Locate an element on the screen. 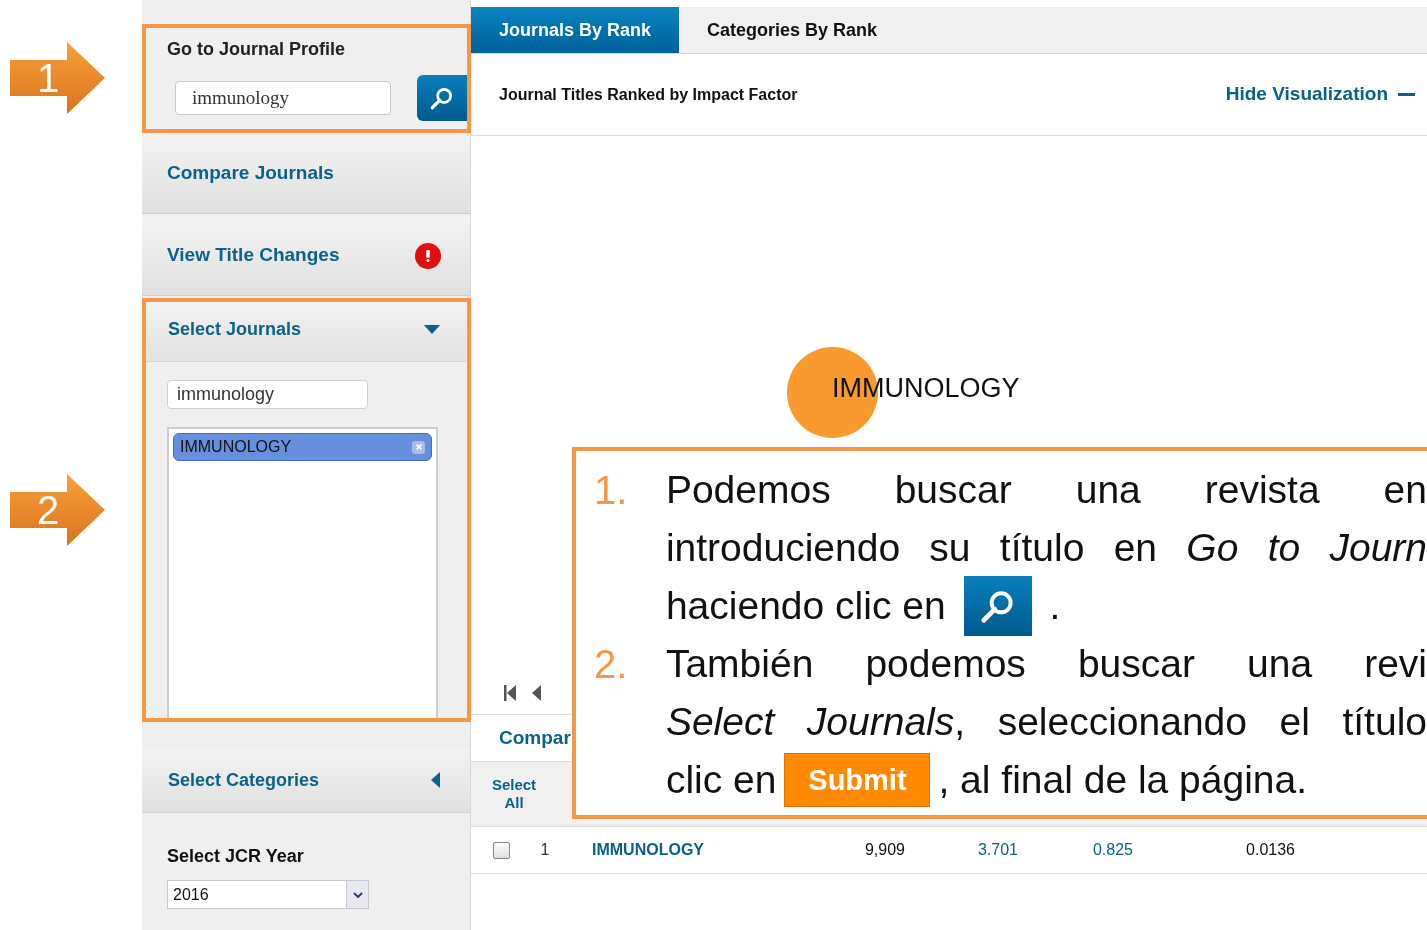 Image resolution: width=1427 pixels, height=930 pixels. section-title: Go to Journal Profile is located at coordinates (256, 49).